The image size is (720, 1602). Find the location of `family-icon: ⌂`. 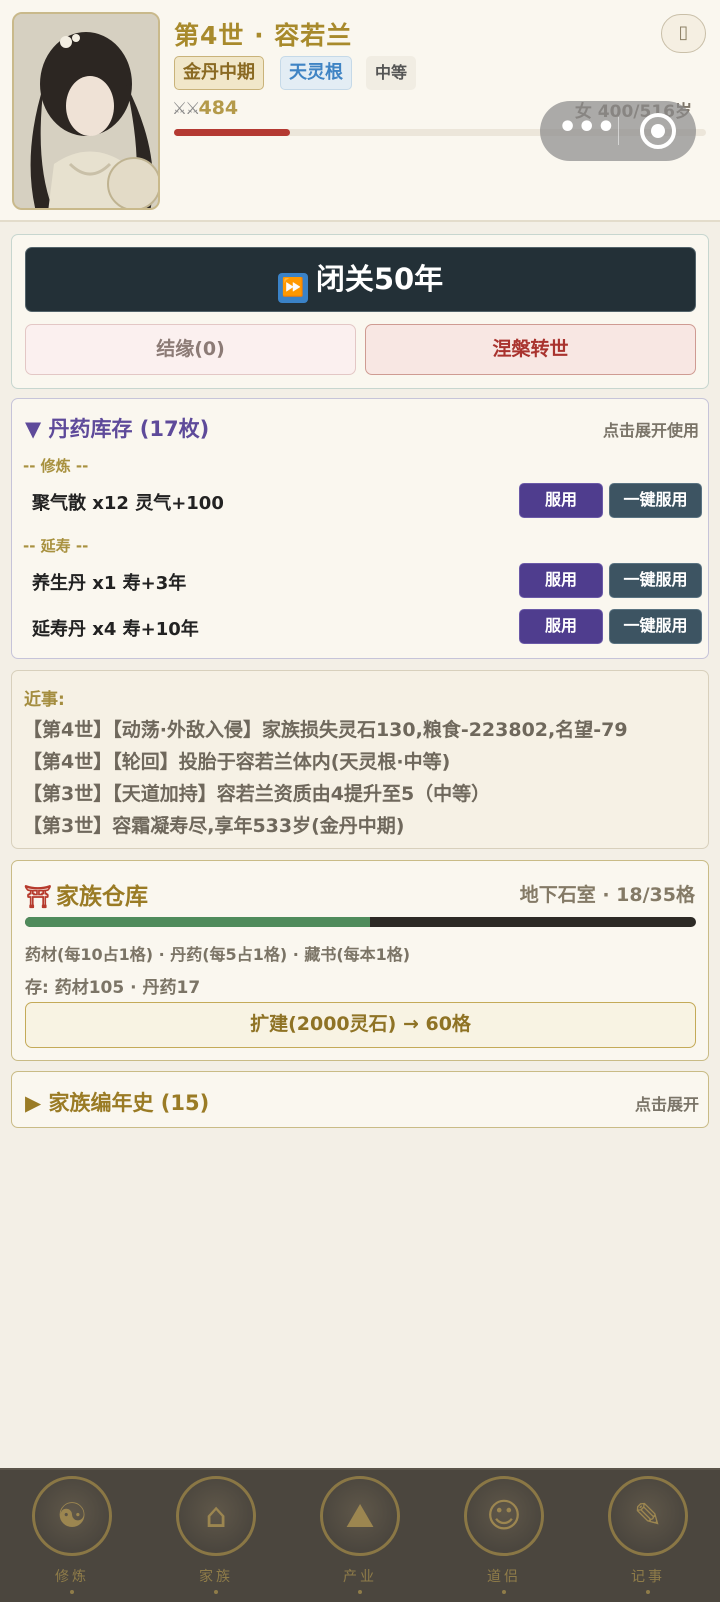

family-icon: ⌂ is located at coordinates (216, 1516).